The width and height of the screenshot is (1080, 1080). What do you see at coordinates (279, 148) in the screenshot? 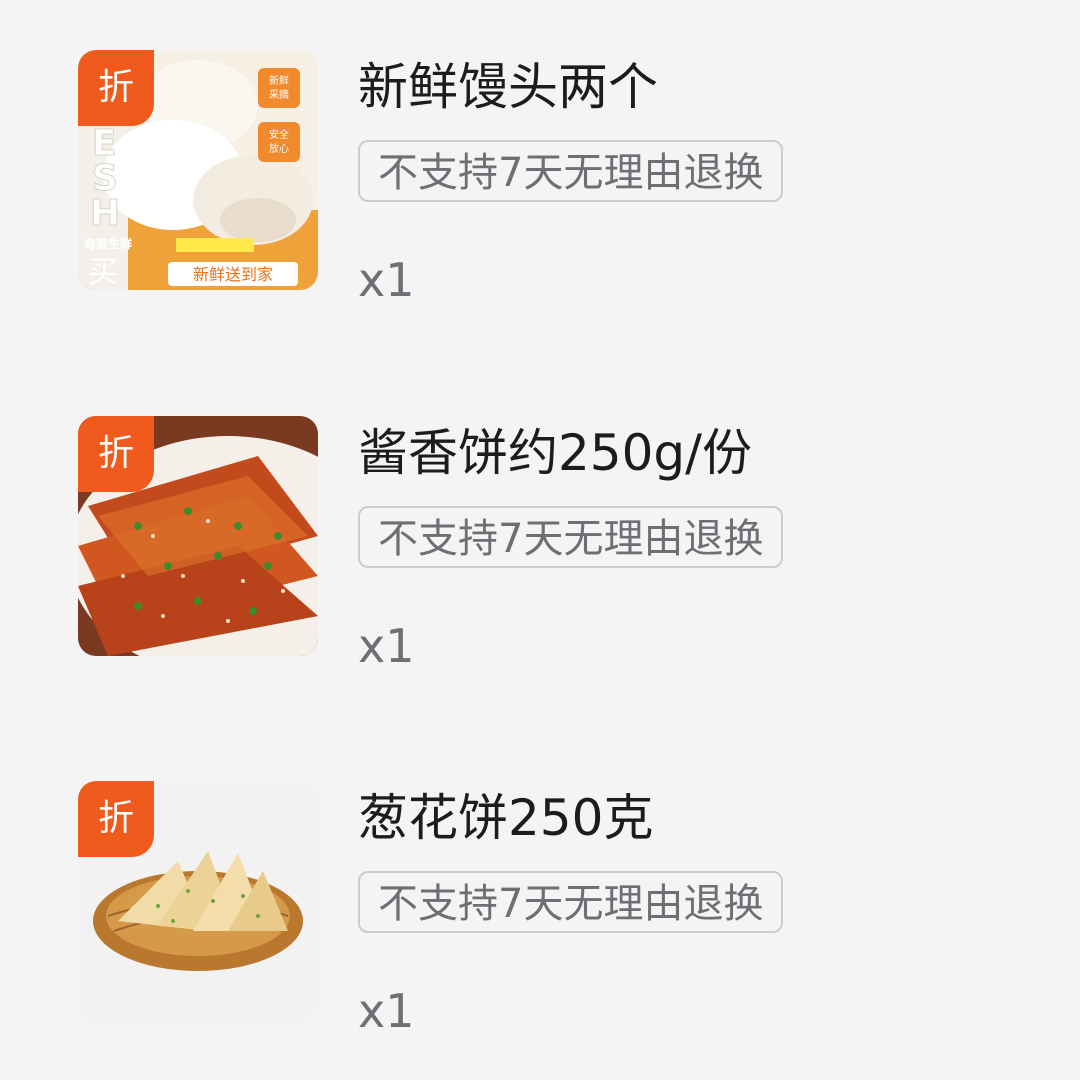
I see `image-text-side-2b: 放心` at bounding box center [279, 148].